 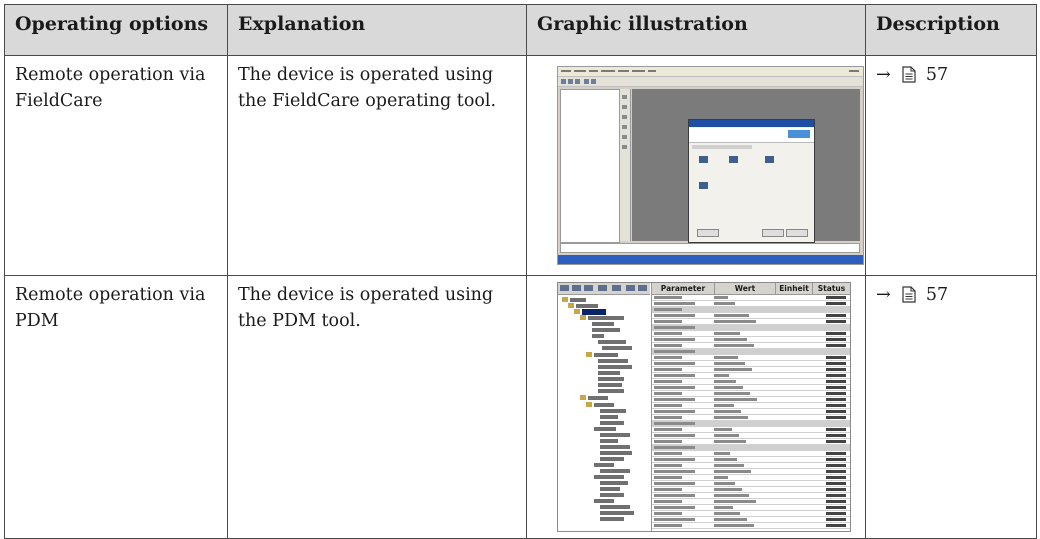 I want to click on pdm-screenshot: Parameter Wert Einheit Status, so click(x=704, y=407).